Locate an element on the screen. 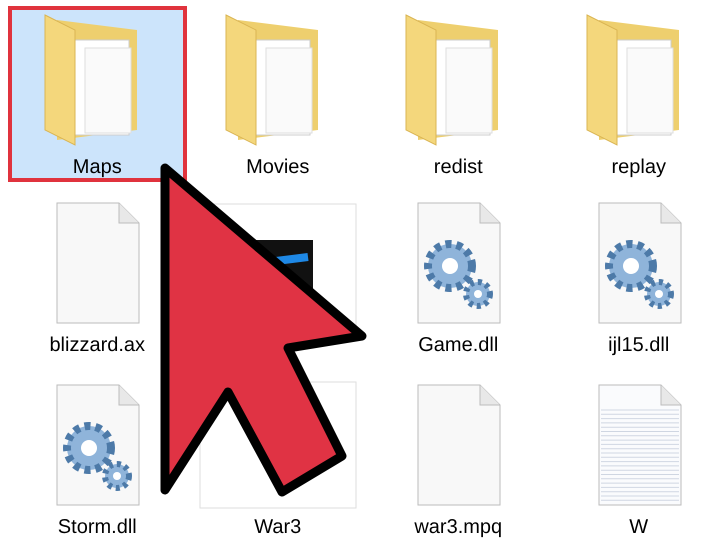 Image resolution: width=728 pixels, height=546 pixels. file-name: Movies is located at coordinates (278, 167).